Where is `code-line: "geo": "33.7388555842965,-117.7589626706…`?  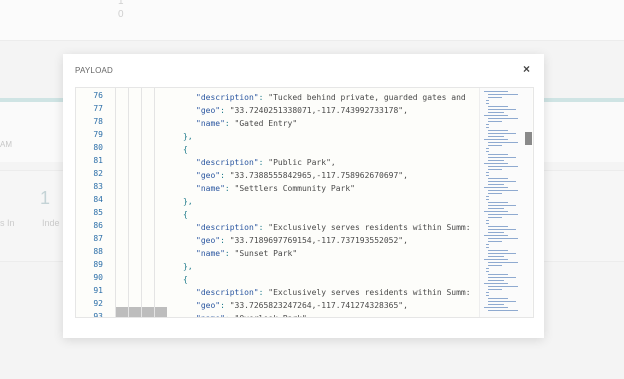
code-line: "geo": "33.7388555842965,-117.7589626706… is located at coordinates (302, 175).